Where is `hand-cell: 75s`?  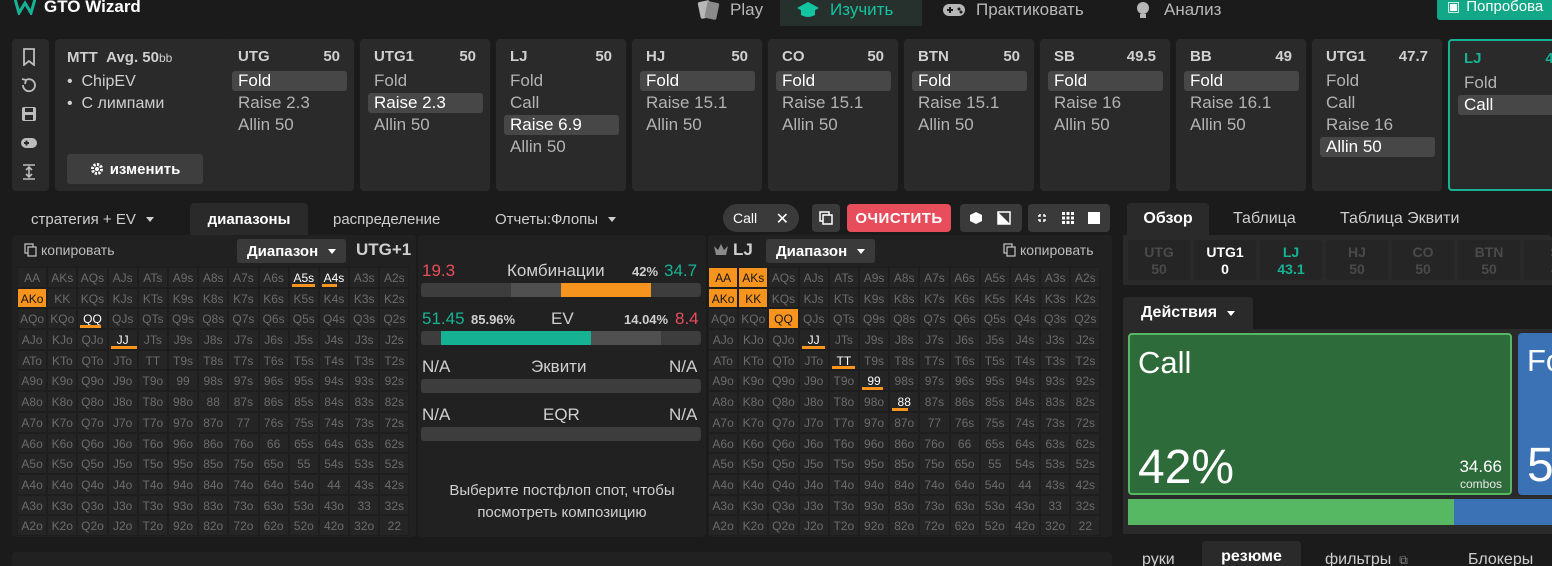
hand-cell: 75s is located at coordinates (303, 422).